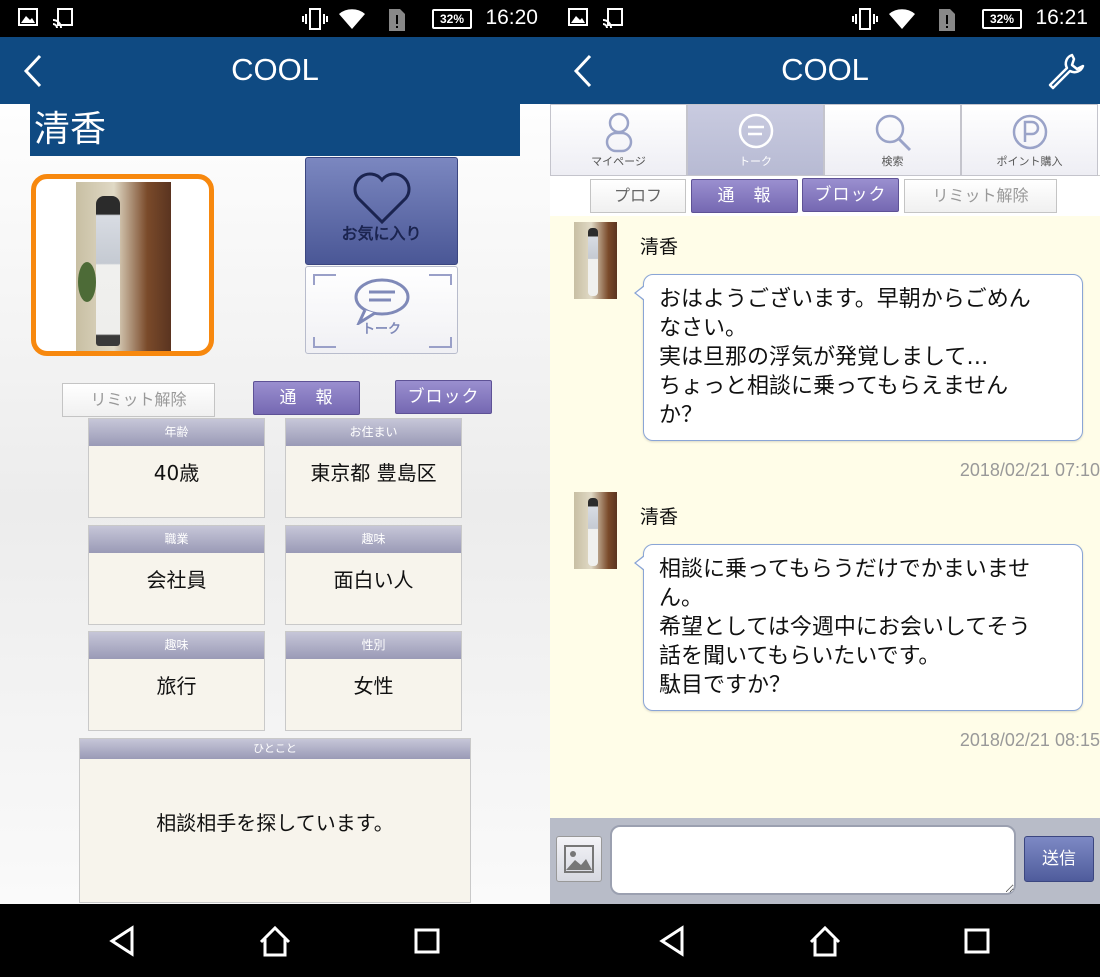 The image size is (1100, 977). I want to click on wrench-icon, so click(1066, 71).